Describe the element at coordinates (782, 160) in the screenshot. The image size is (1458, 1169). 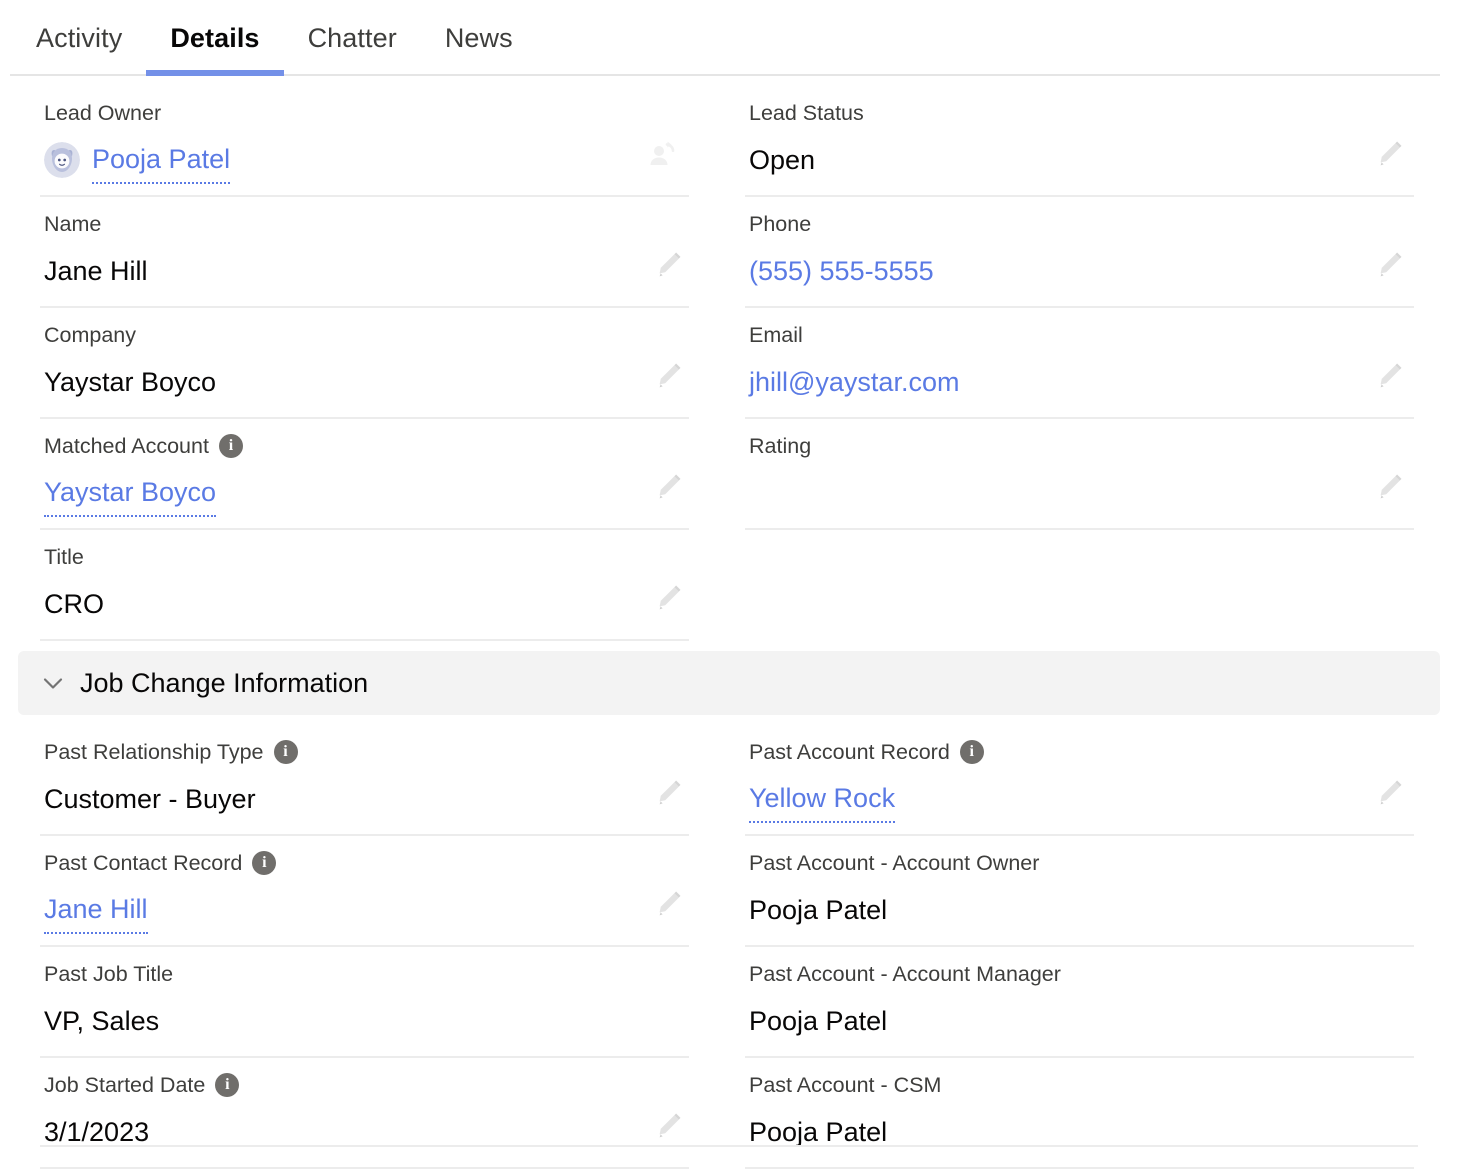
I see `field-lead-status-value: Open` at that location.